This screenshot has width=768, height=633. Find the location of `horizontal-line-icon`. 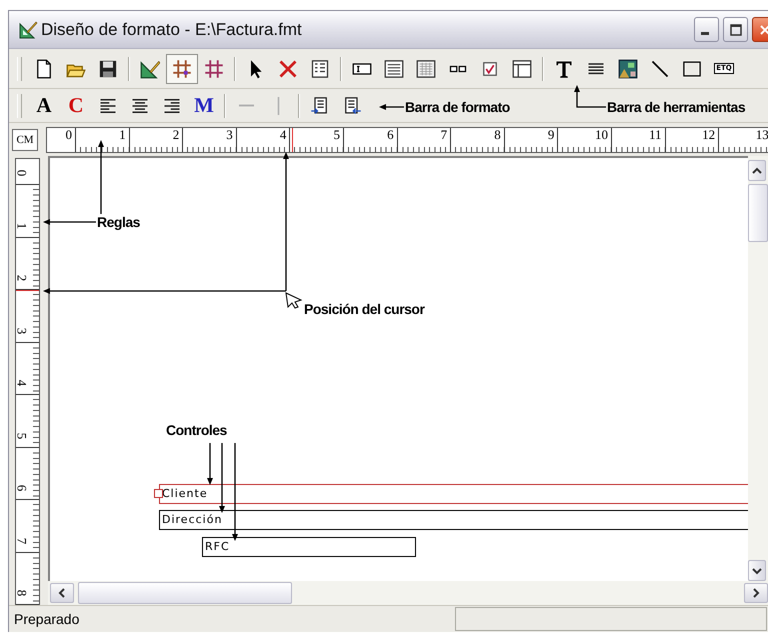

horizontal-line-icon is located at coordinates (246, 105).